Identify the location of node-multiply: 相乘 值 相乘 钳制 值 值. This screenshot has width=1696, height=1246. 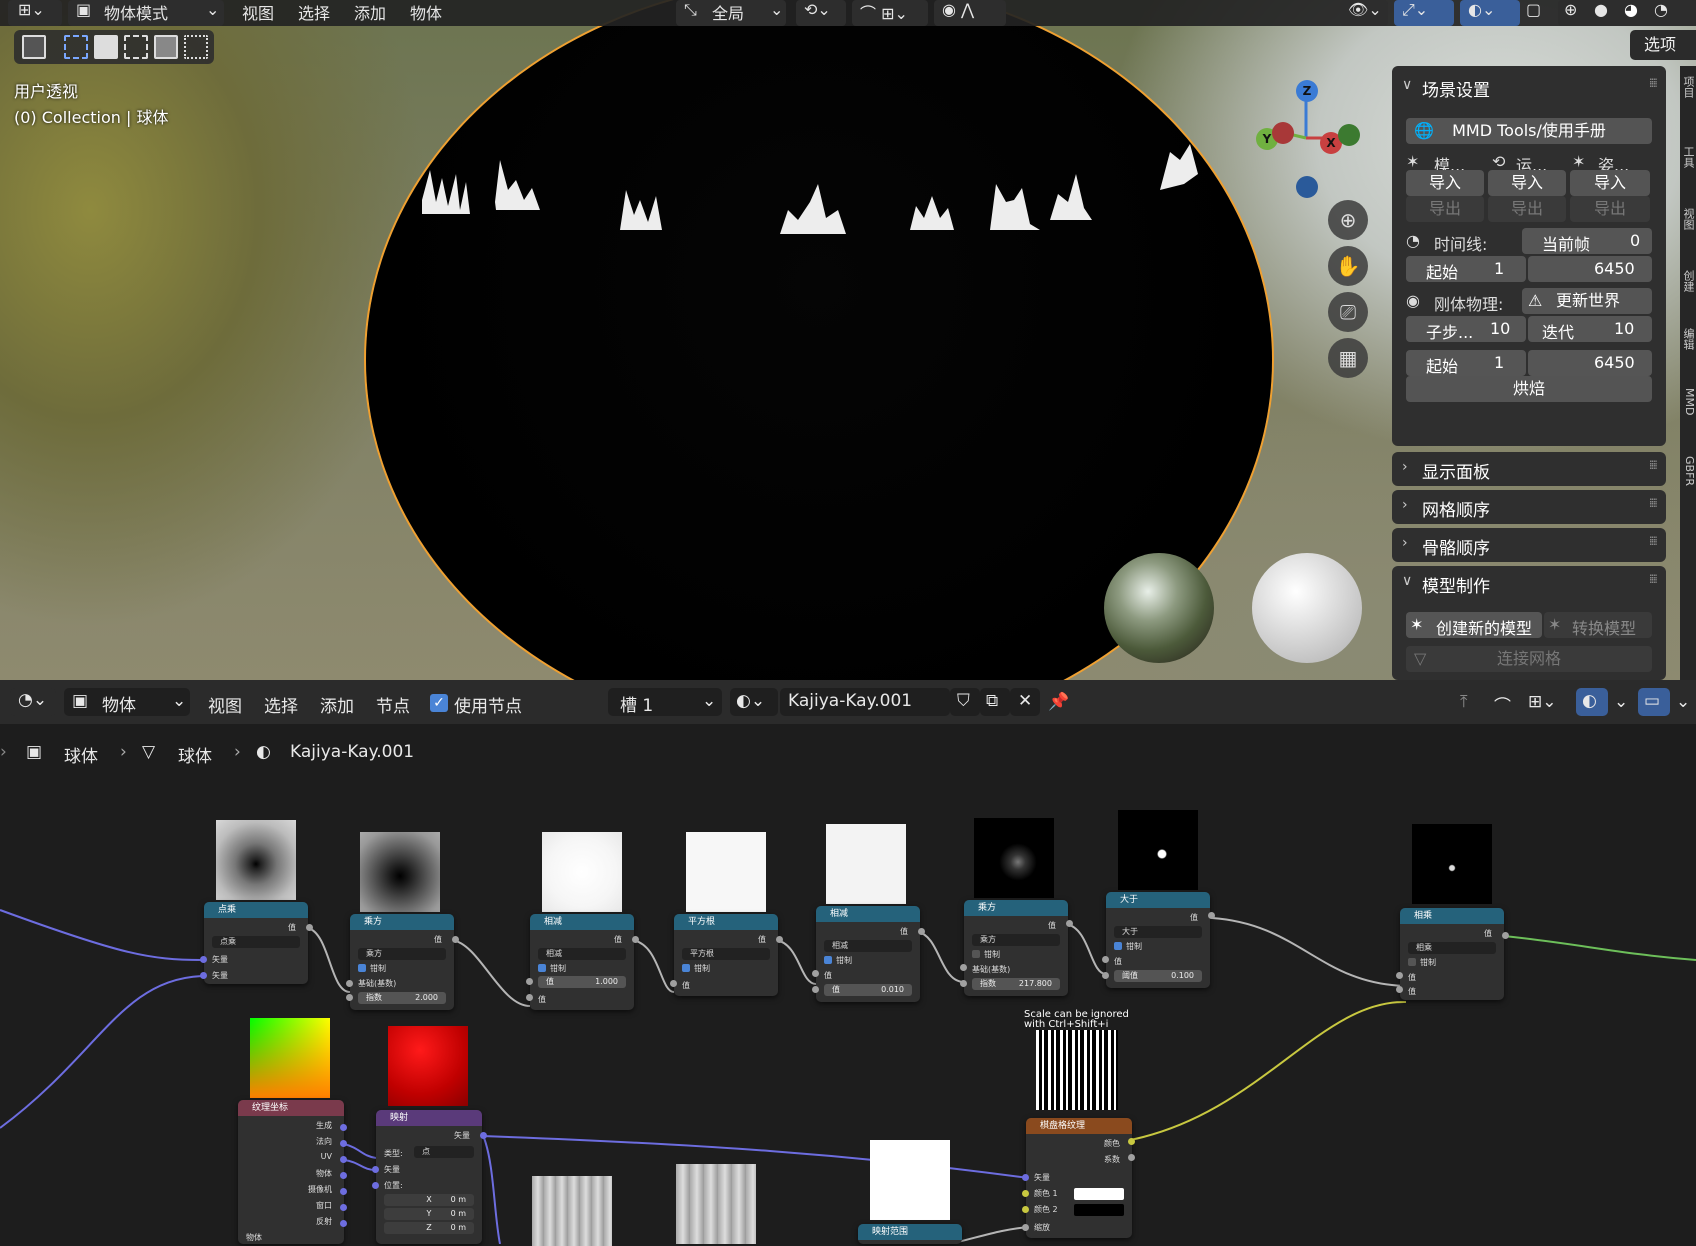
(1452, 954).